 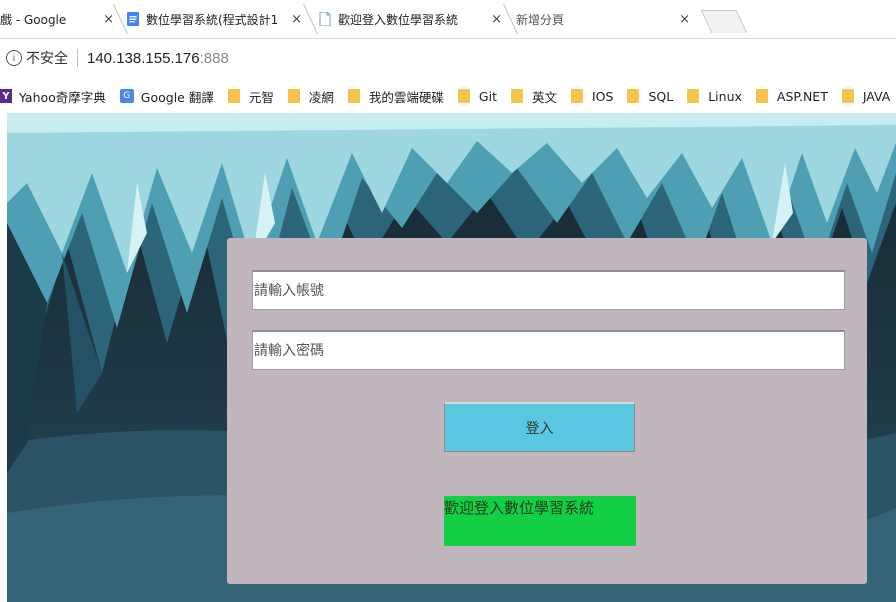 I want to click on bookmark-label: 凌網, so click(x=321, y=97).